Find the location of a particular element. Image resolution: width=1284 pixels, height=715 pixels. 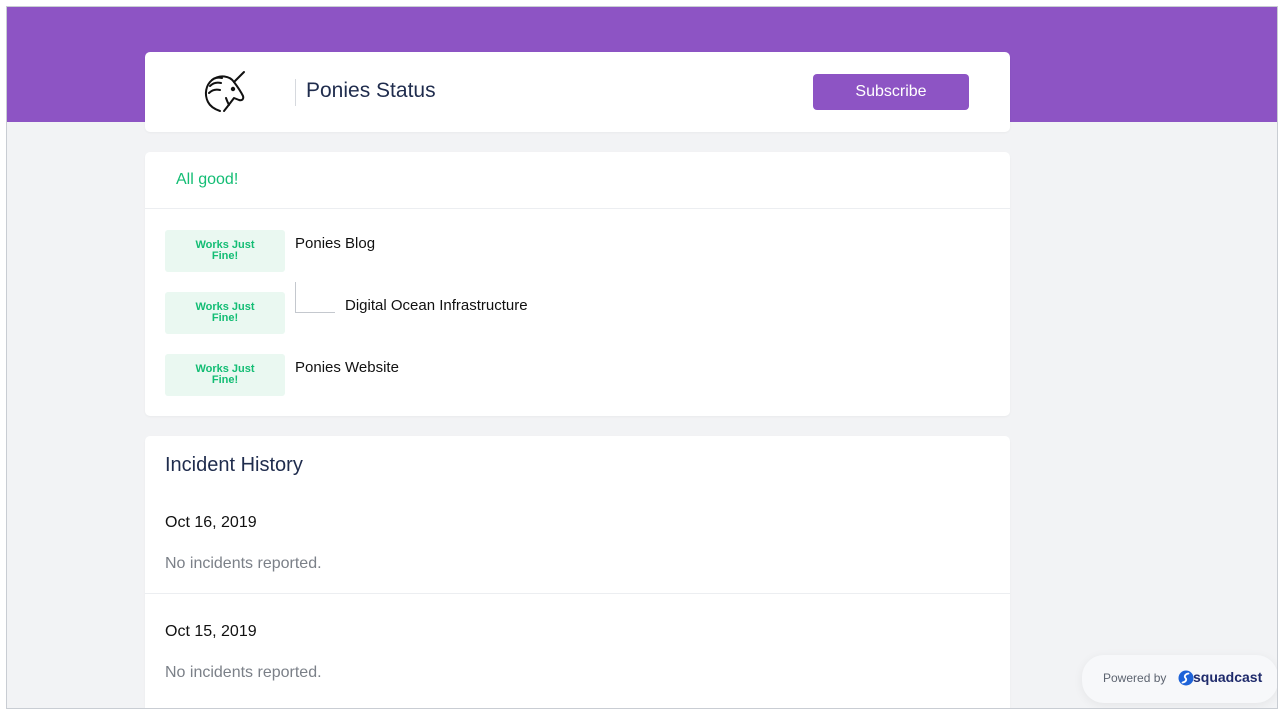

status-divider is located at coordinates (577, 208).